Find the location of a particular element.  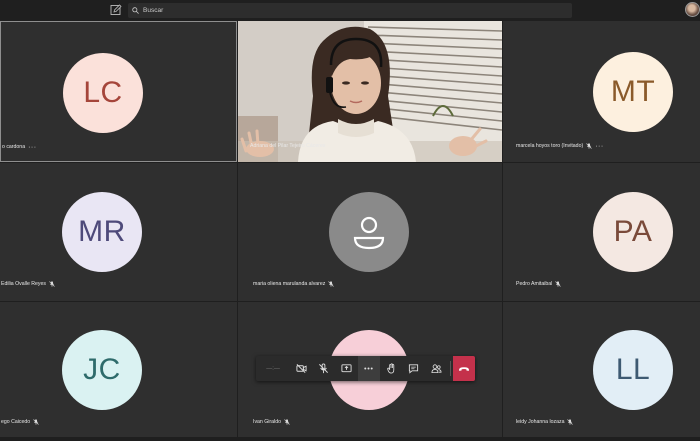

more-icon is located at coordinates (369, 368).